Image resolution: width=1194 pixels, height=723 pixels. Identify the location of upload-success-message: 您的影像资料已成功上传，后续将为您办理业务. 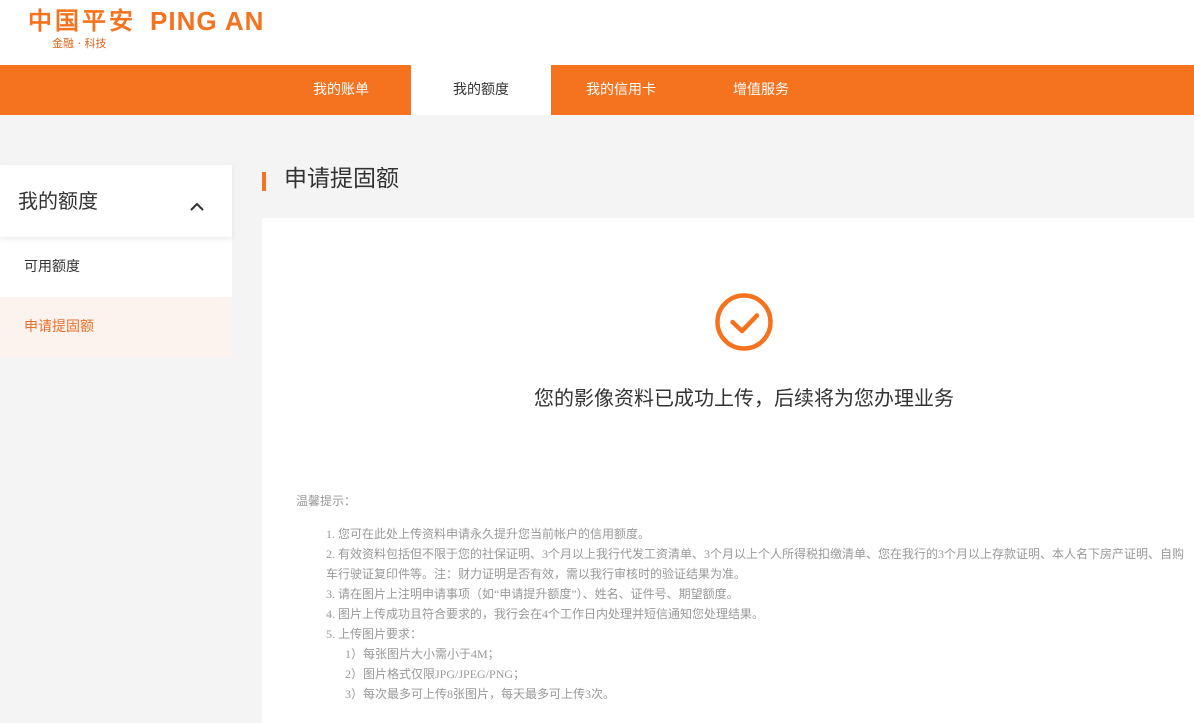
(744, 399).